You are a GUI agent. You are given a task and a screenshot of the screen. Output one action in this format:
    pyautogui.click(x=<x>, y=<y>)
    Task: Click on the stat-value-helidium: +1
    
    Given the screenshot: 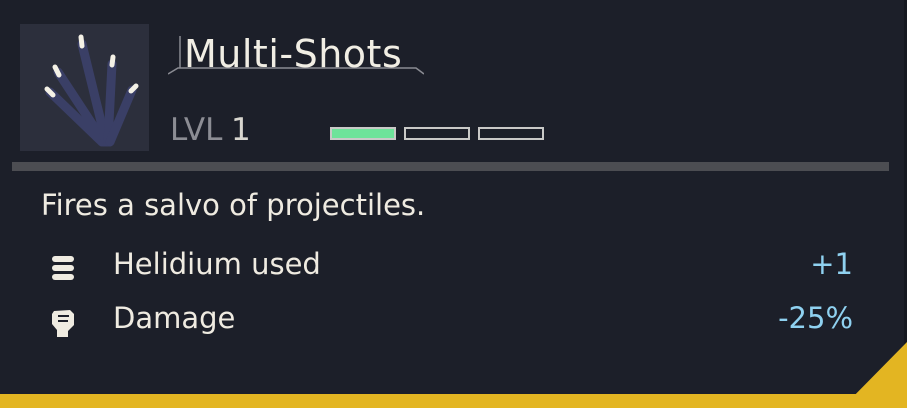 What is the action you would take?
    pyautogui.click(x=831, y=264)
    